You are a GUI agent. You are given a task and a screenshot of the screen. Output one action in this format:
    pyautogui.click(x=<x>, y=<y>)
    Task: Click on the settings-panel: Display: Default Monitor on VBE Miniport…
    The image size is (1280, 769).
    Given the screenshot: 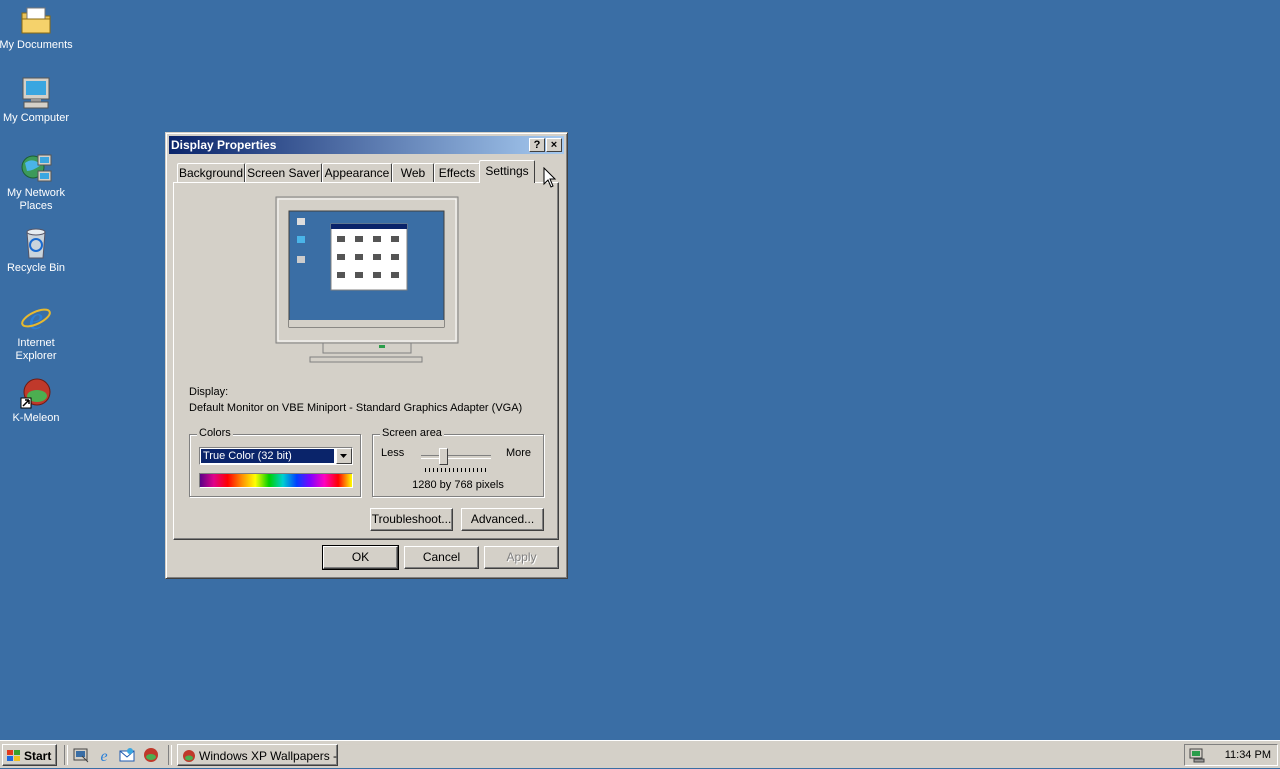 What is the action you would take?
    pyautogui.click(x=366, y=361)
    